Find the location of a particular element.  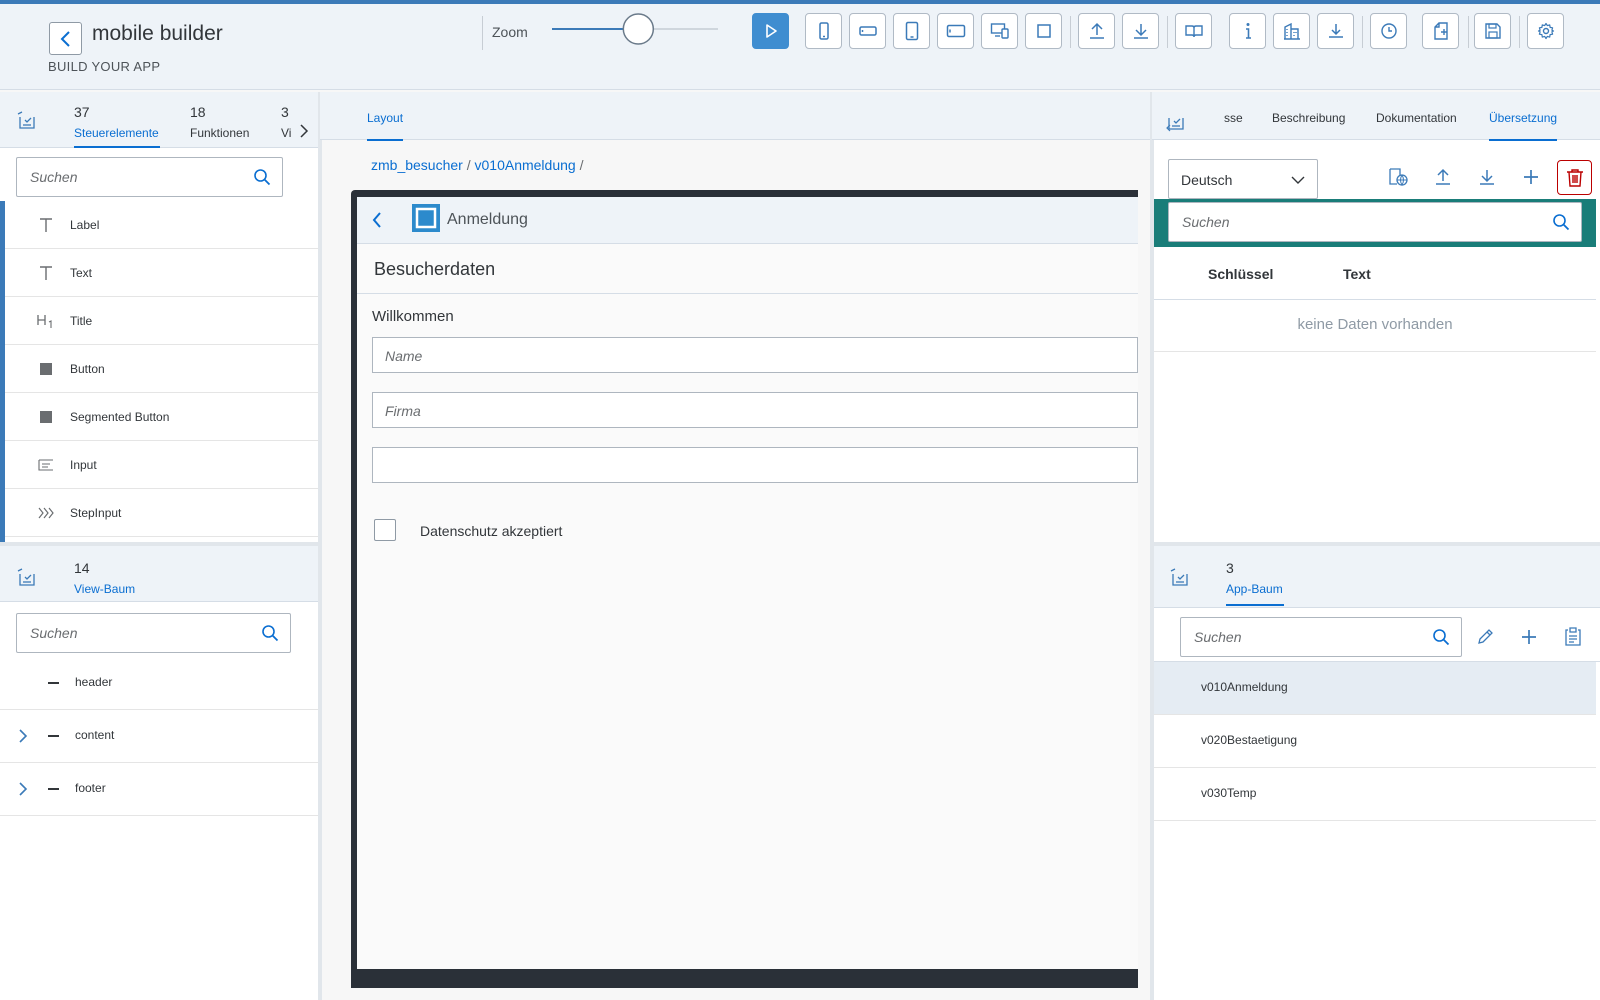

tree-node-content: content is located at coordinates (159, 736).